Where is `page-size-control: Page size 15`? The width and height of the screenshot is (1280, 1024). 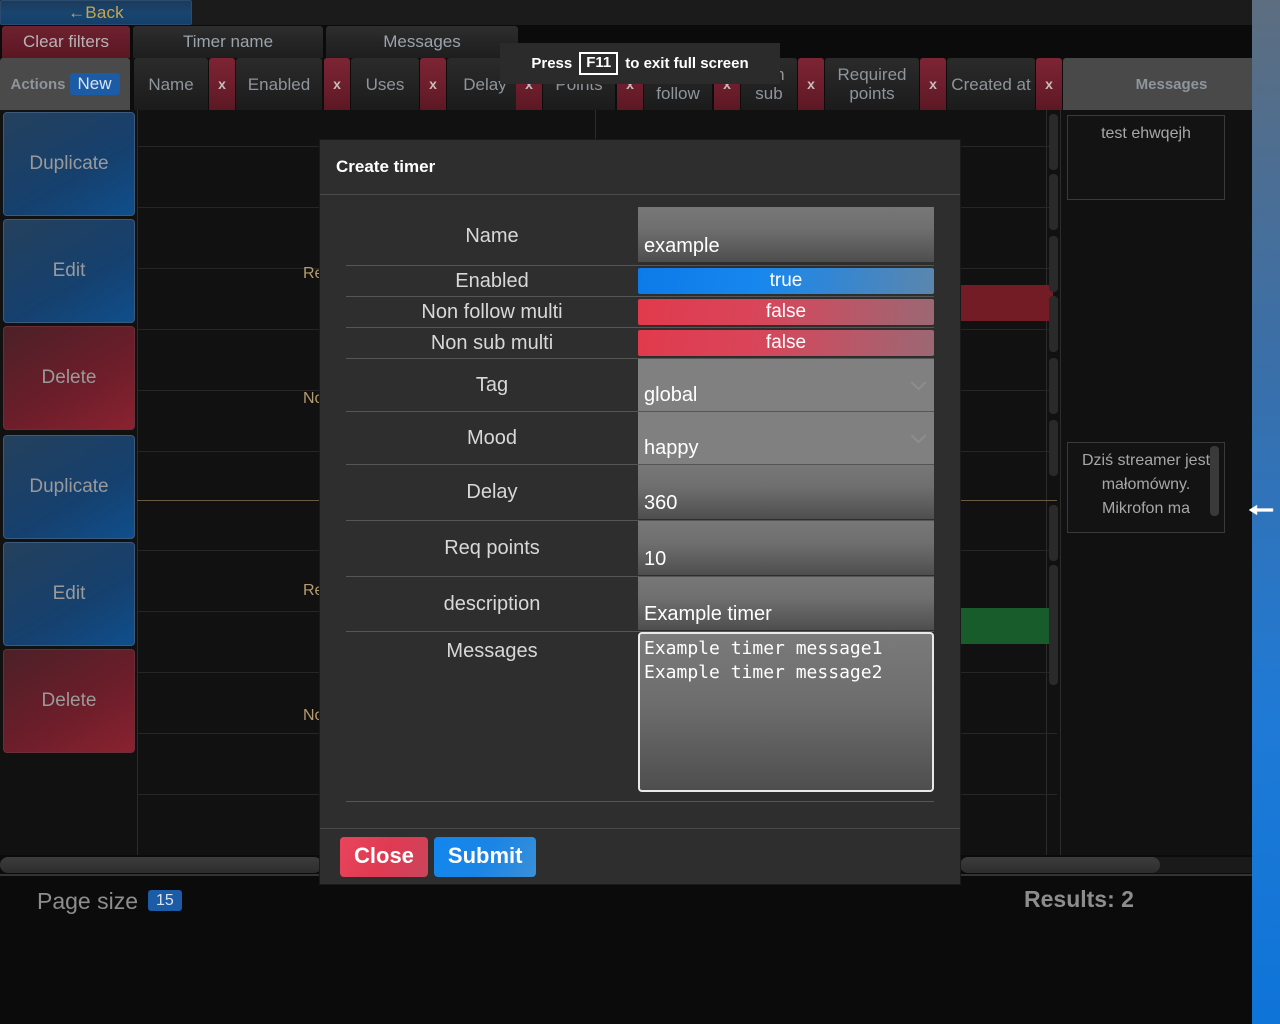 page-size-control: Page size 15 is located at coordinates (109, 901).